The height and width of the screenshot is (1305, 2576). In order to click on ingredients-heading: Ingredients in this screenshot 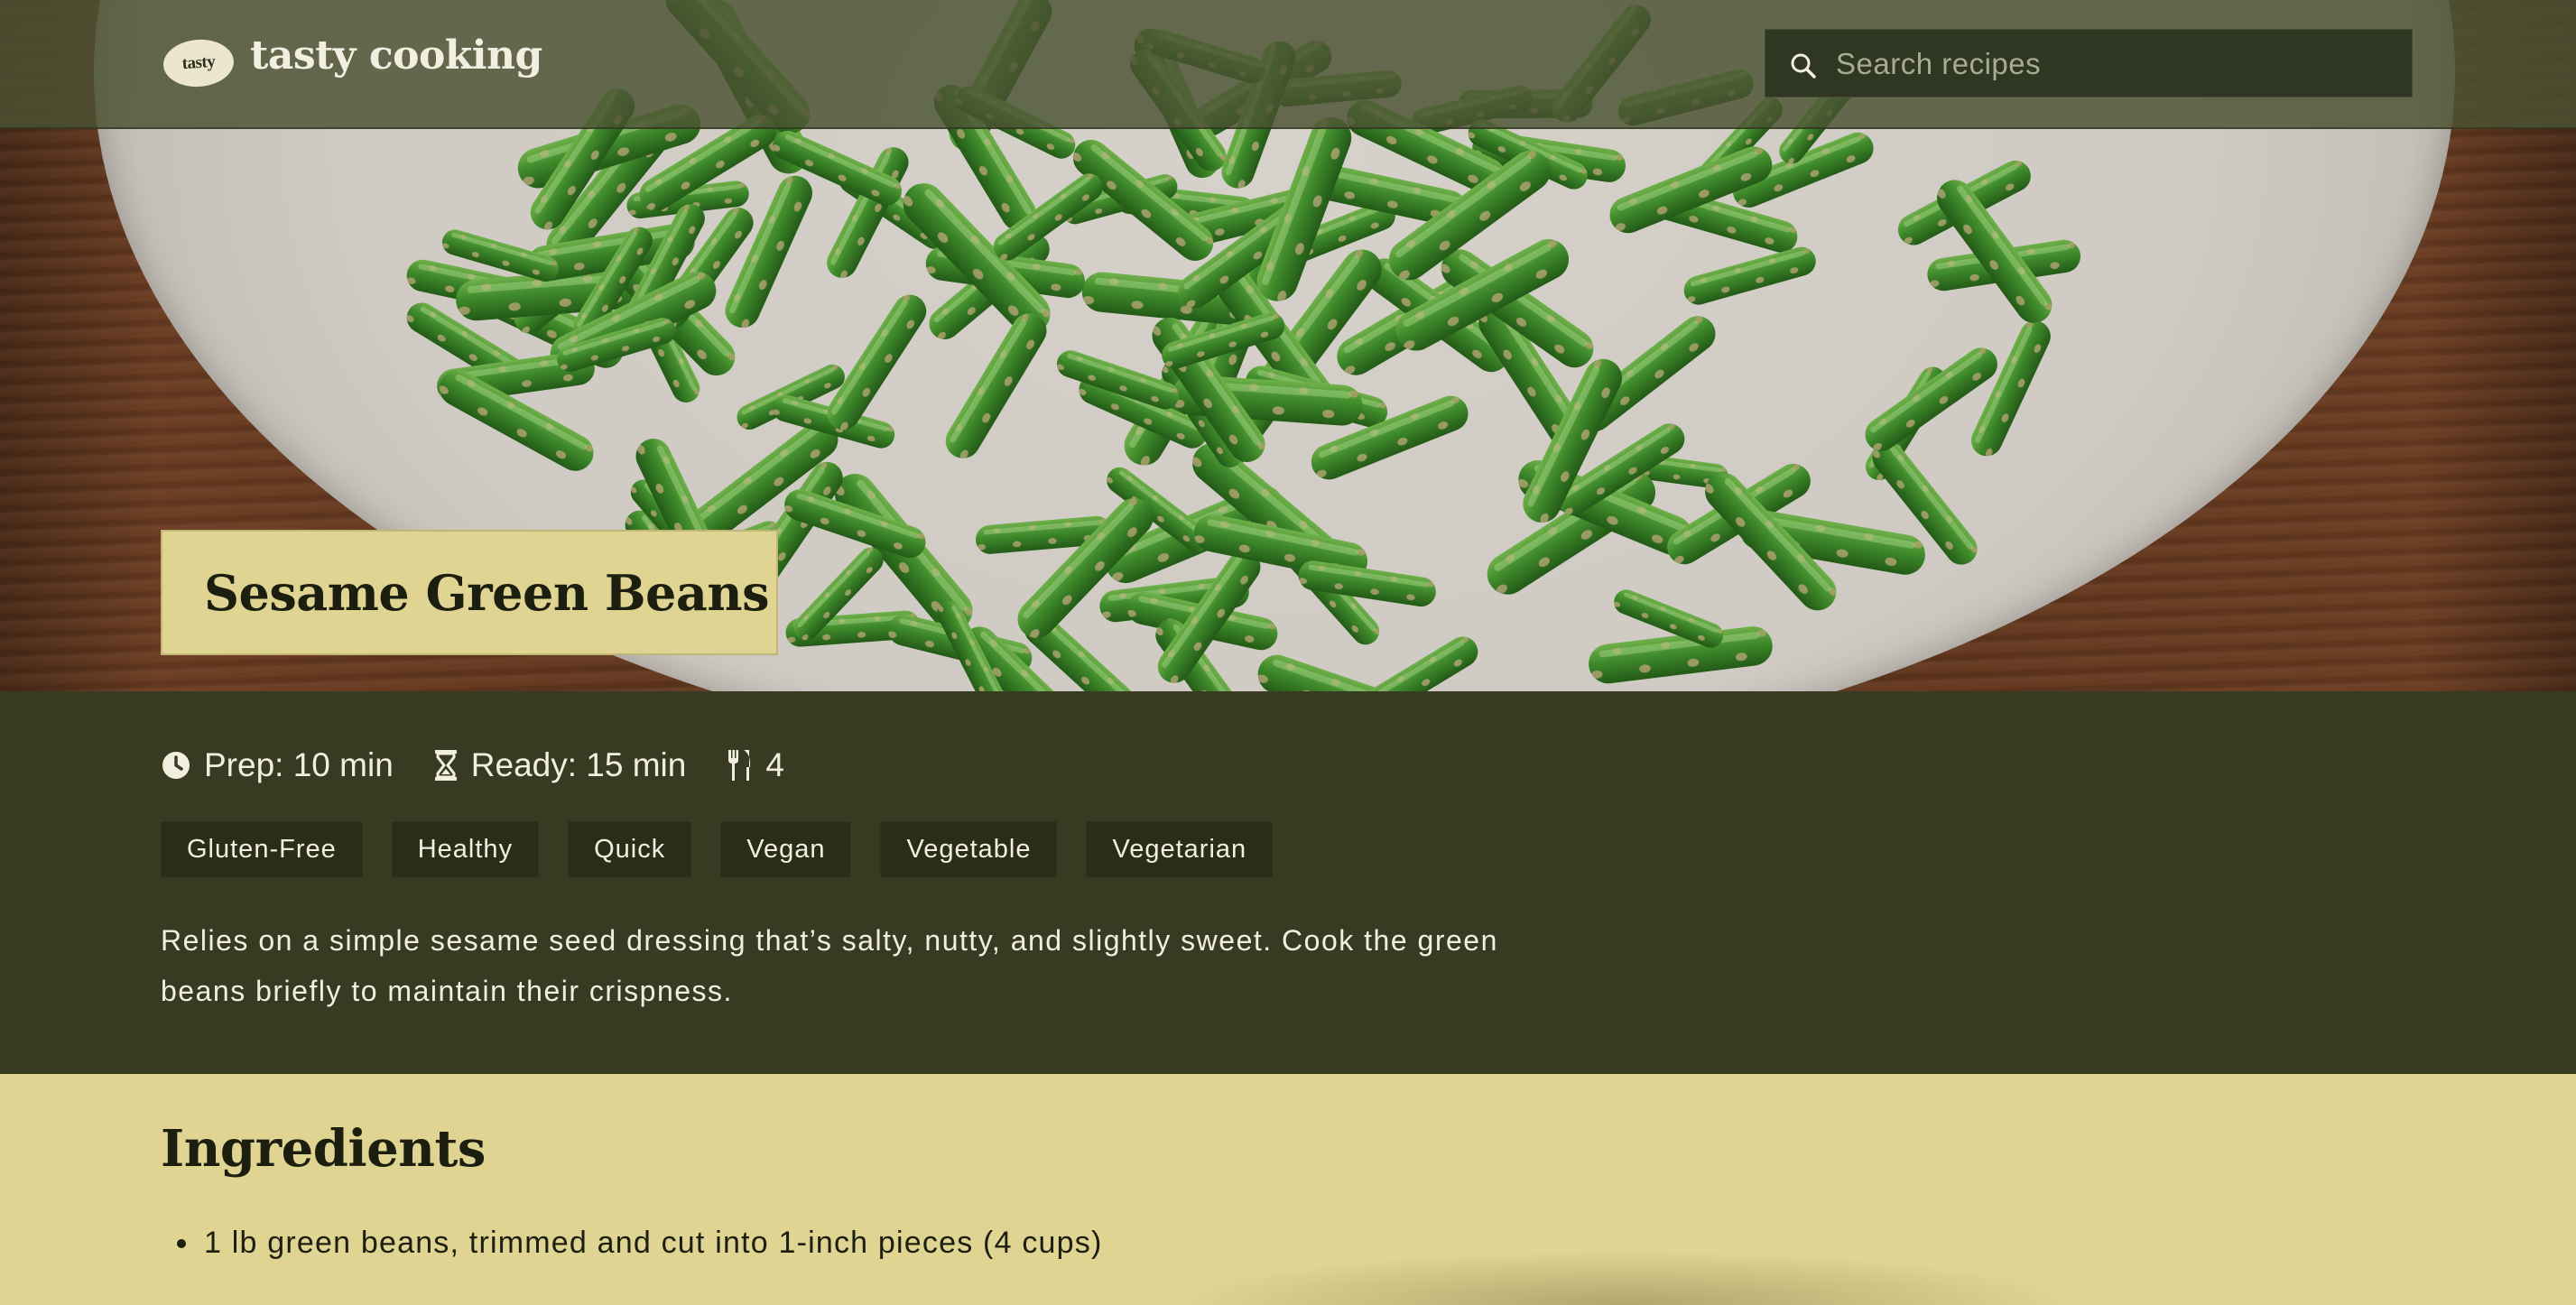, I will do `click(323, 1149)`.